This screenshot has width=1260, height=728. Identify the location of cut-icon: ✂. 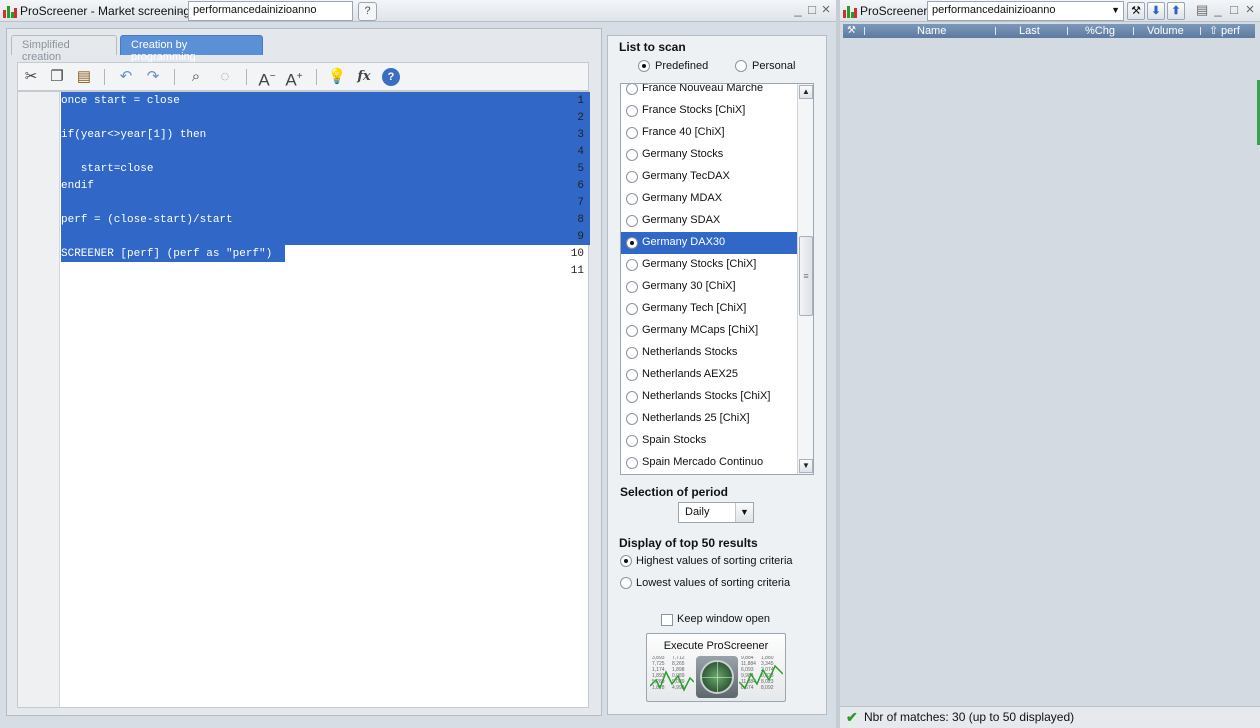
(31, 77).